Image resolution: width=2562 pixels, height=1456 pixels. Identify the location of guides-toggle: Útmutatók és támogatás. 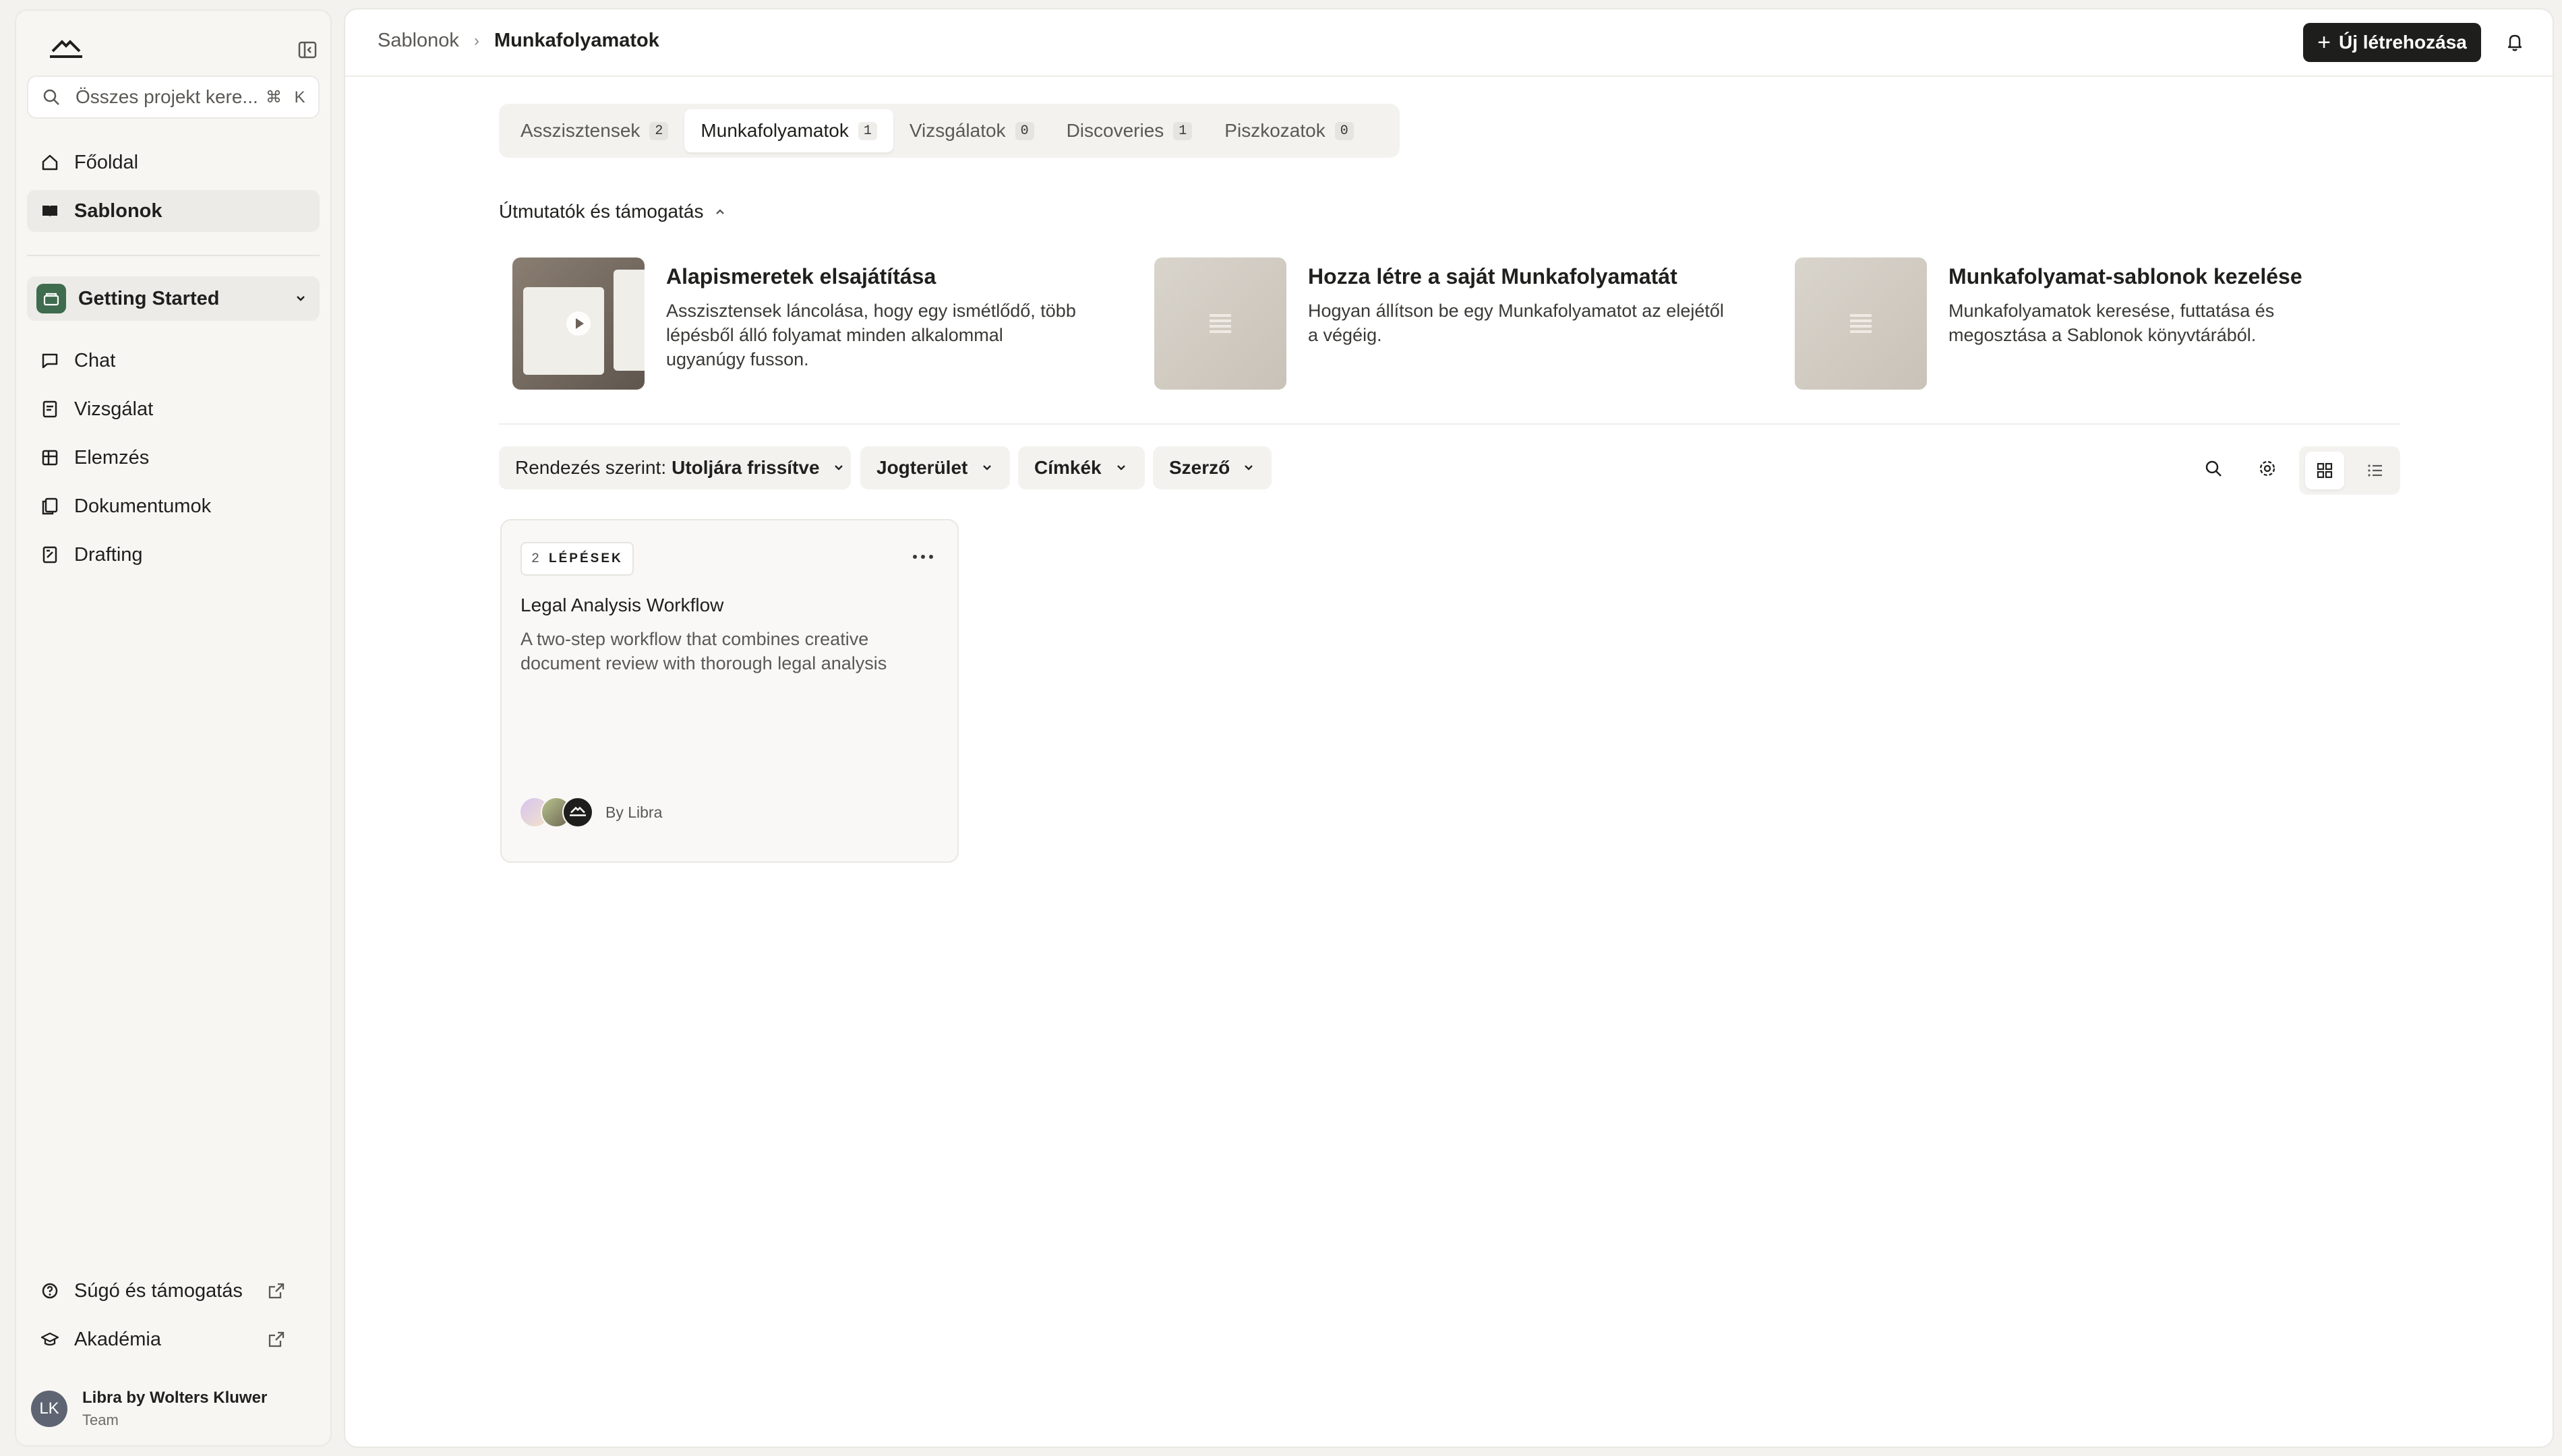
(613, 211).